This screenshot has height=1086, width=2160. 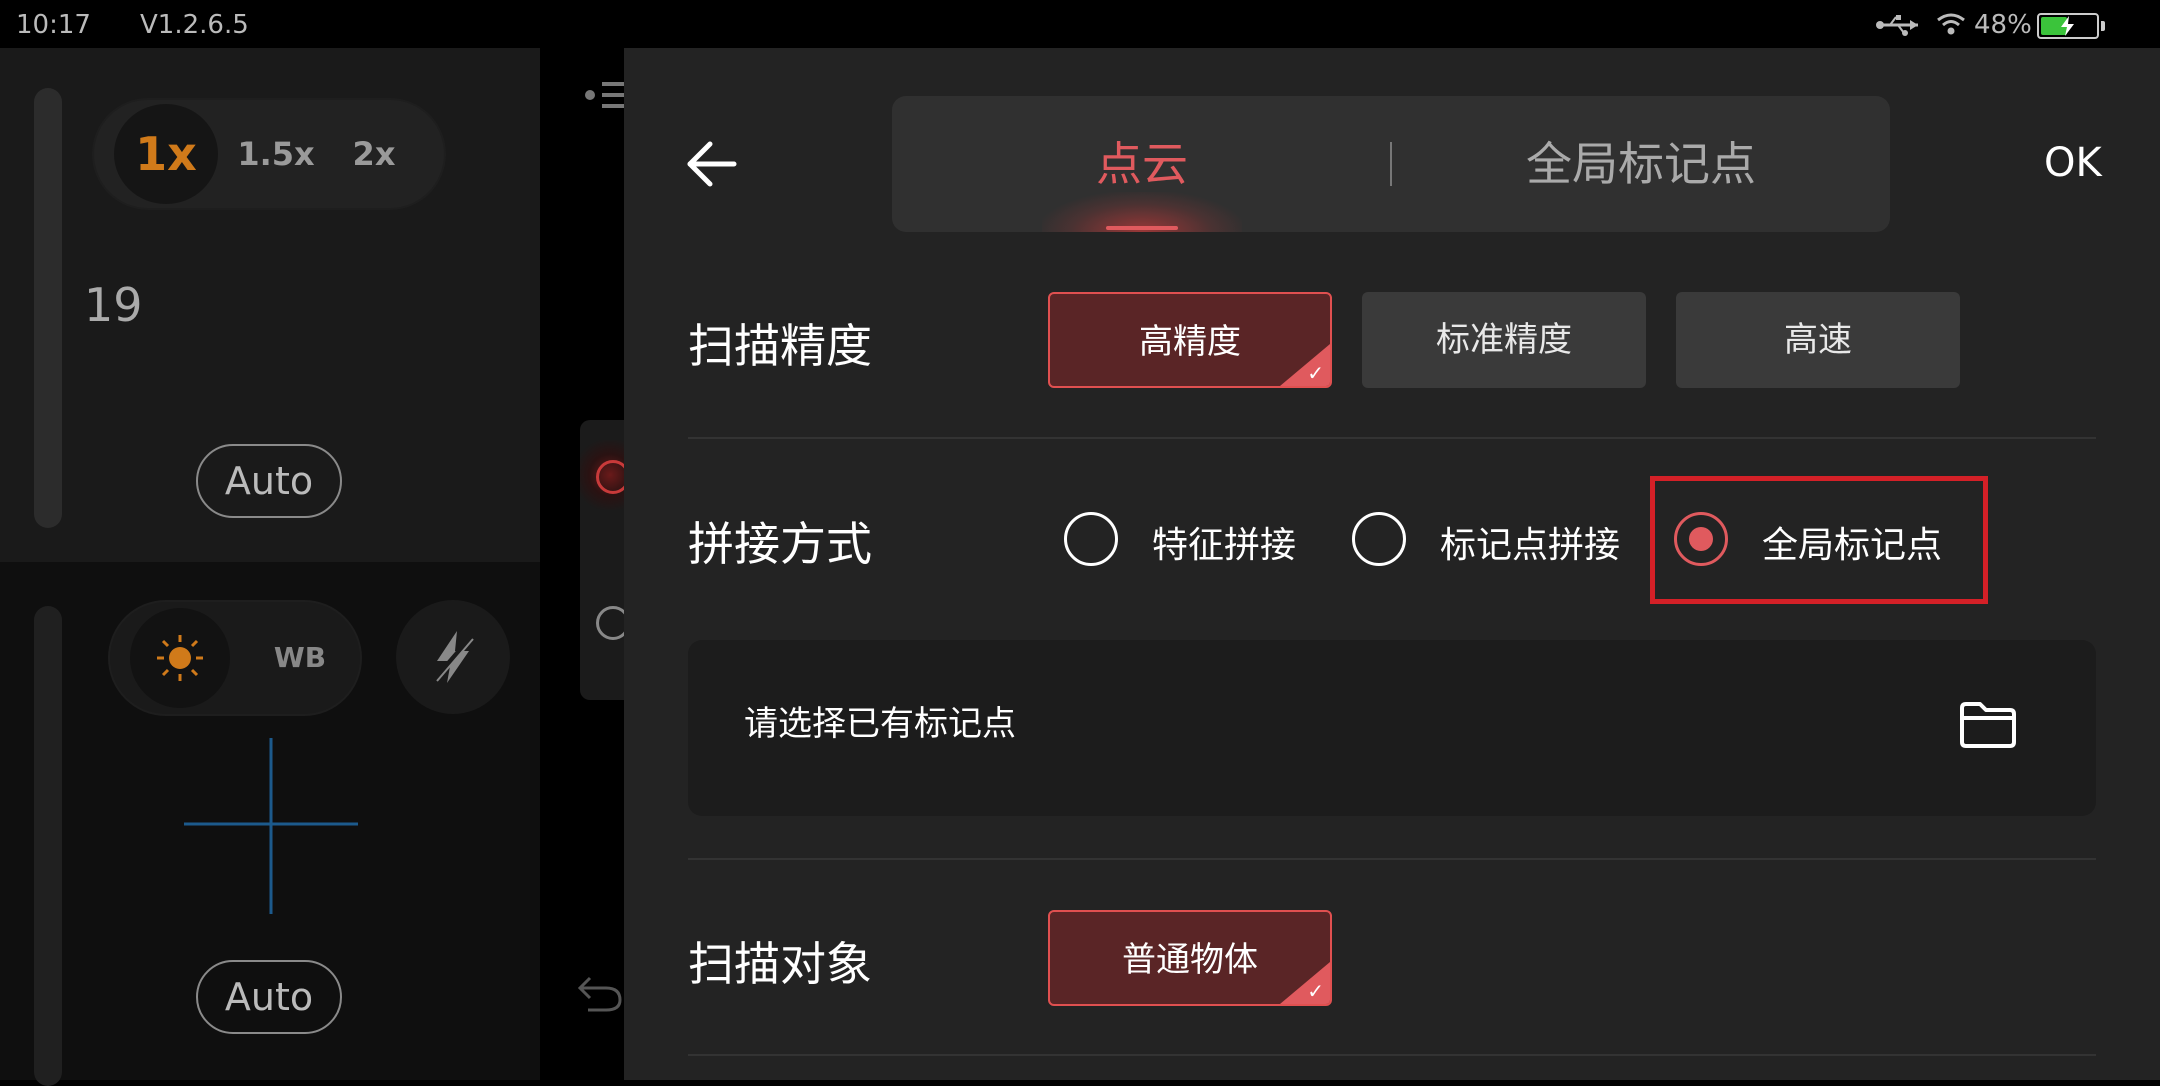 I want to click on precision-standard-button: 标准精度, so click(x=1504, y=340).